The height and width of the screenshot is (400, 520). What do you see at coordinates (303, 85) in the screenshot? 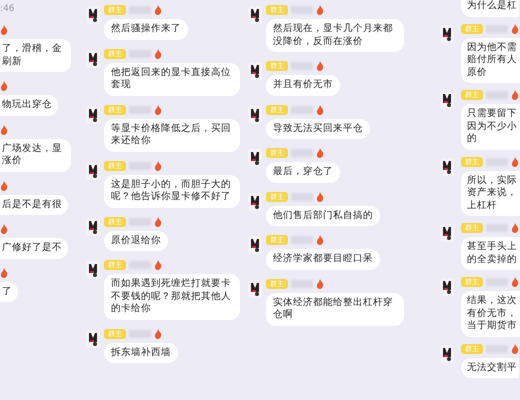
I see `message-bubble: 并且有价无市` at bounding box center [303, 85].